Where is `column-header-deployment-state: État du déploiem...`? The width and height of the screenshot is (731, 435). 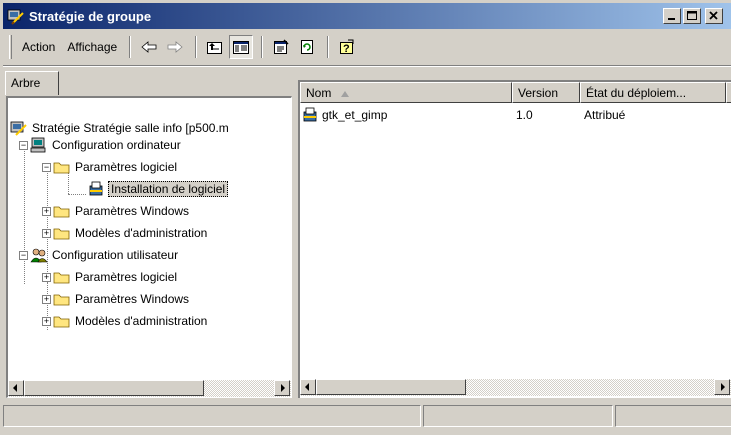
column-header-deployment-state: État du déploiem... is located at coordinates (653, 92).